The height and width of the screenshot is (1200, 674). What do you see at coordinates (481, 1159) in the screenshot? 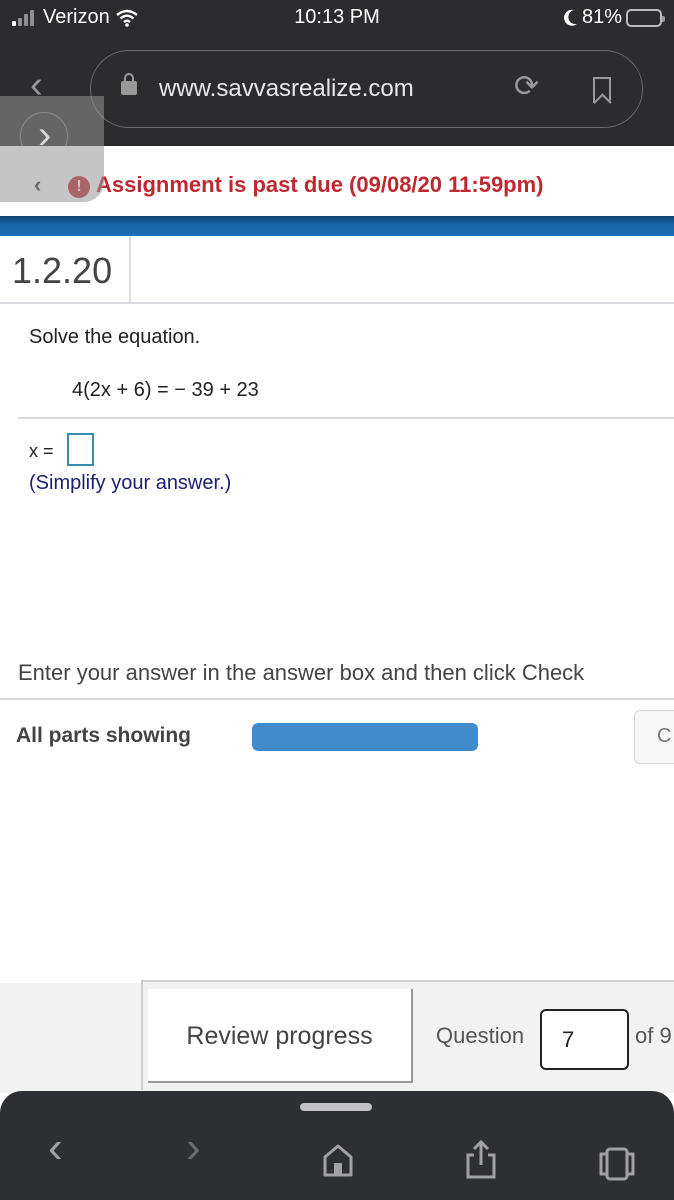
I see `share-icon` at bounding box center [481, 1159].